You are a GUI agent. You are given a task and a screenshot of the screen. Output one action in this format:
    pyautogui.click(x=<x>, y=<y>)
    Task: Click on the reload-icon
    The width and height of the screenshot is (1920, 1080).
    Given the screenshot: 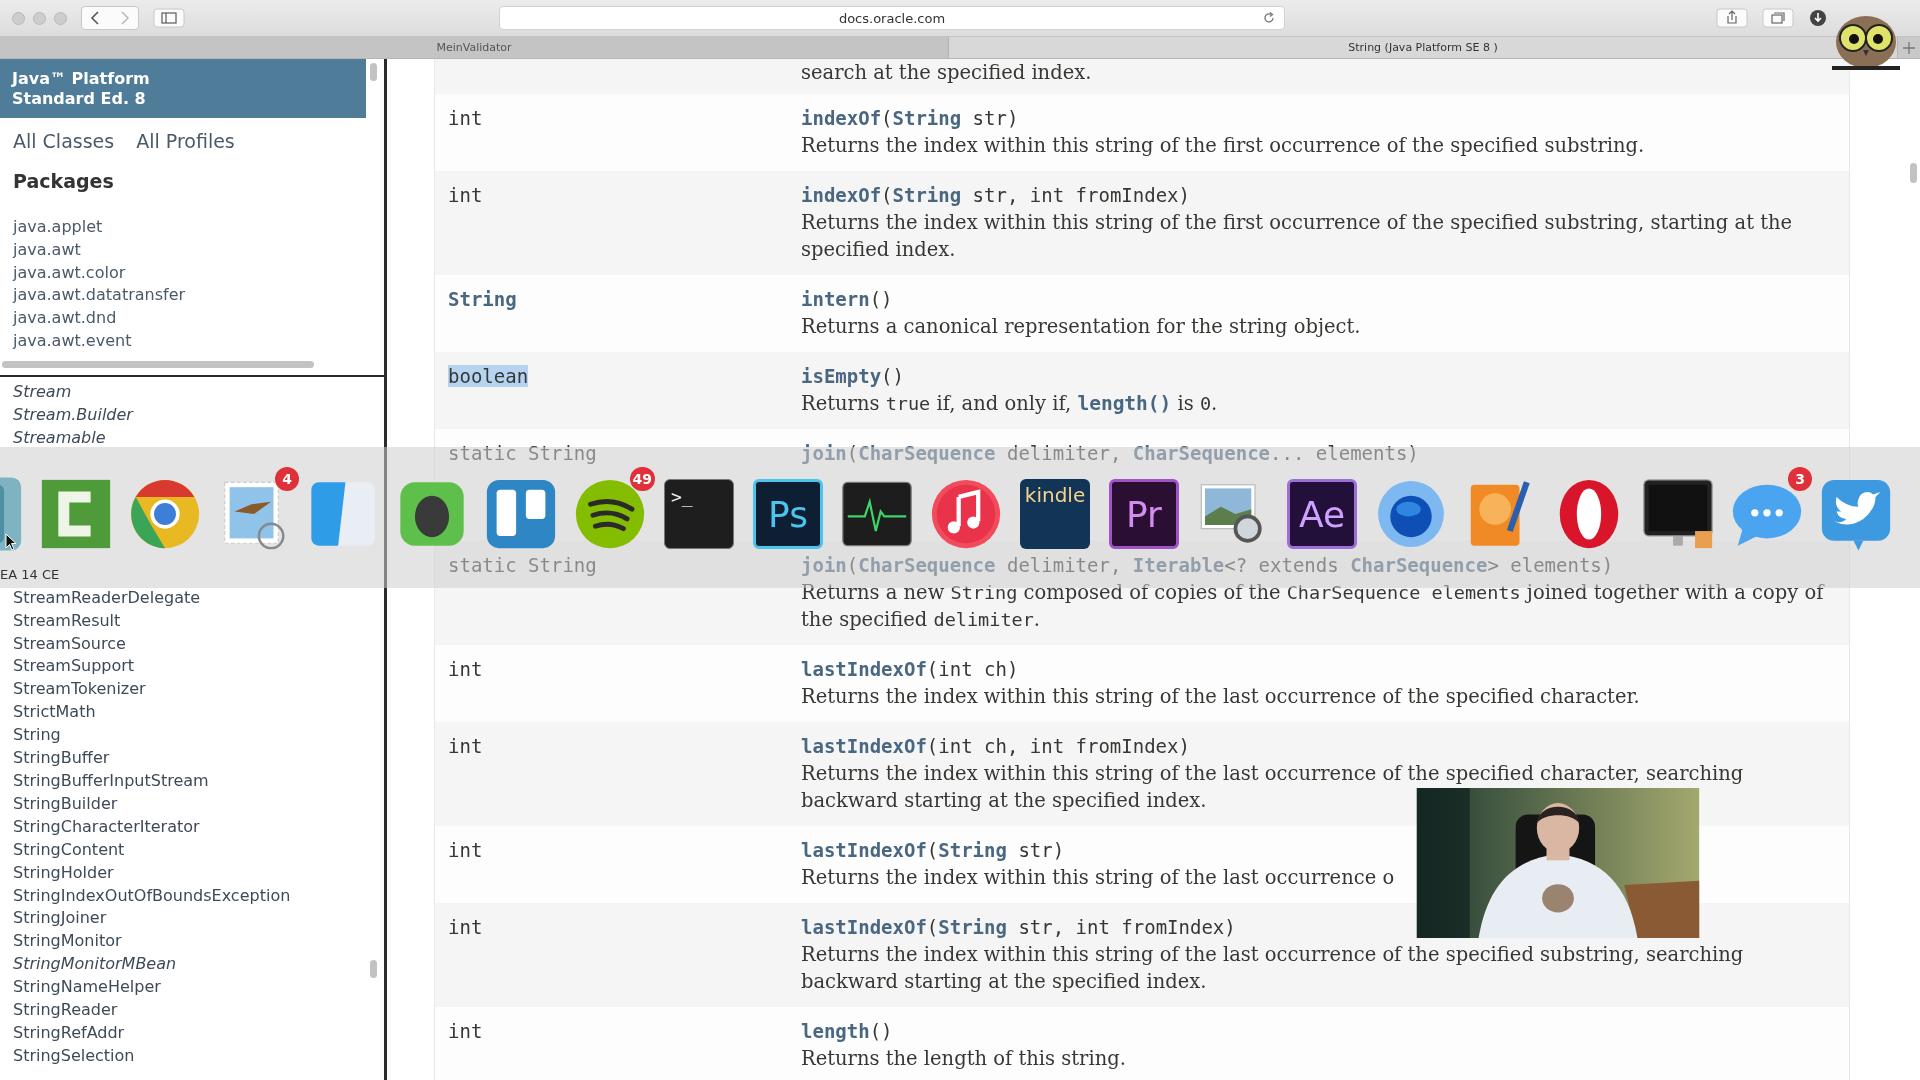 What is the action you would take?
    pyautogui.click(x=1269, y=18)
    